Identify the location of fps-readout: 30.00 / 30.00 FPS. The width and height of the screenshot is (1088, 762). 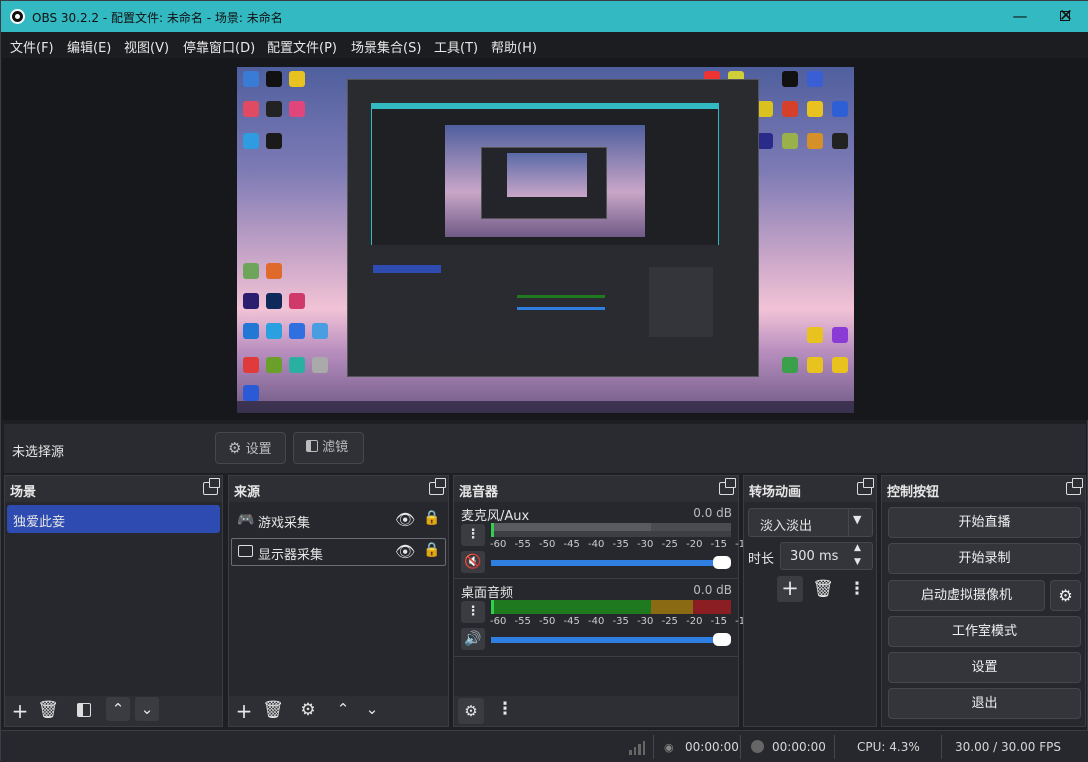
(1008, 747).